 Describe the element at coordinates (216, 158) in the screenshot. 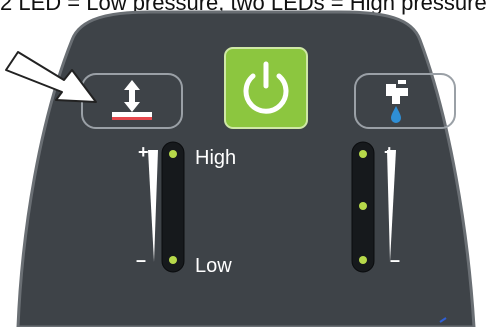

I see `high-label: High` at that location.